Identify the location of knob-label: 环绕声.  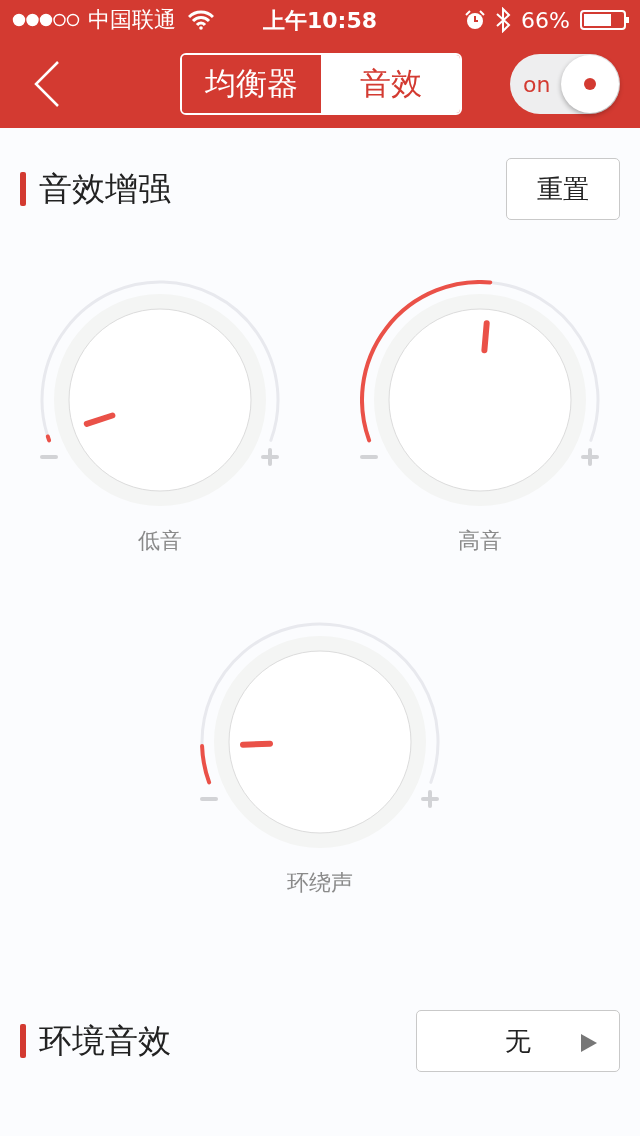
(320, 883).